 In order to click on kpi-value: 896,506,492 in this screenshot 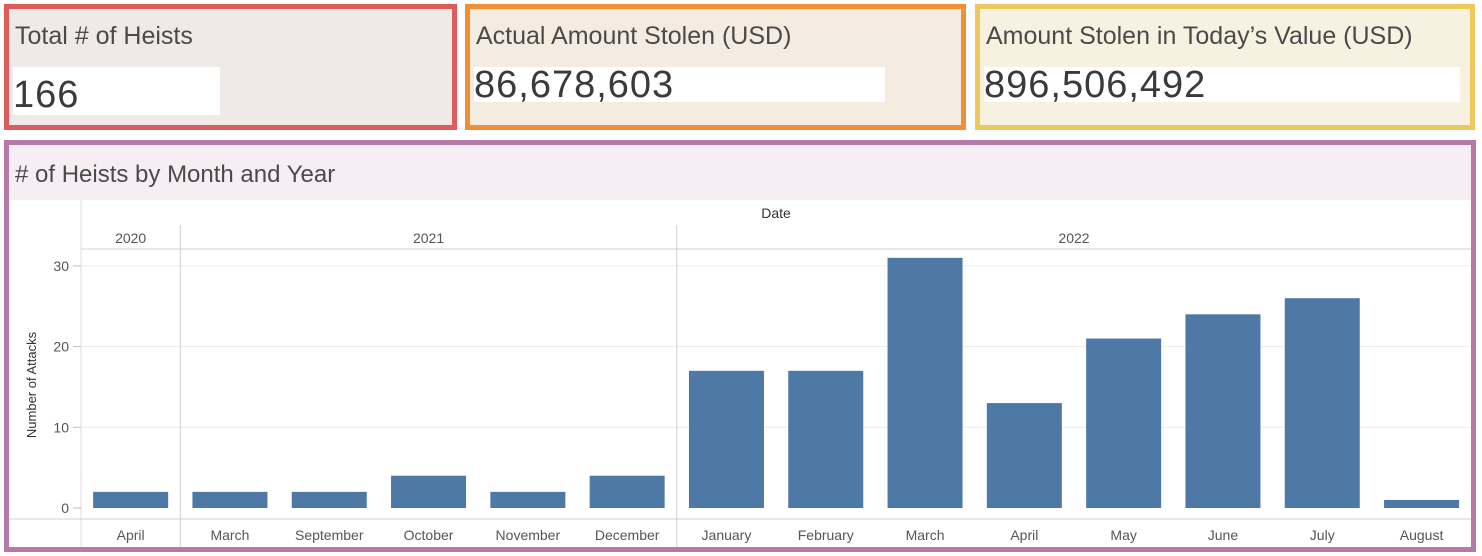, I will do `click(1095, 85)`.